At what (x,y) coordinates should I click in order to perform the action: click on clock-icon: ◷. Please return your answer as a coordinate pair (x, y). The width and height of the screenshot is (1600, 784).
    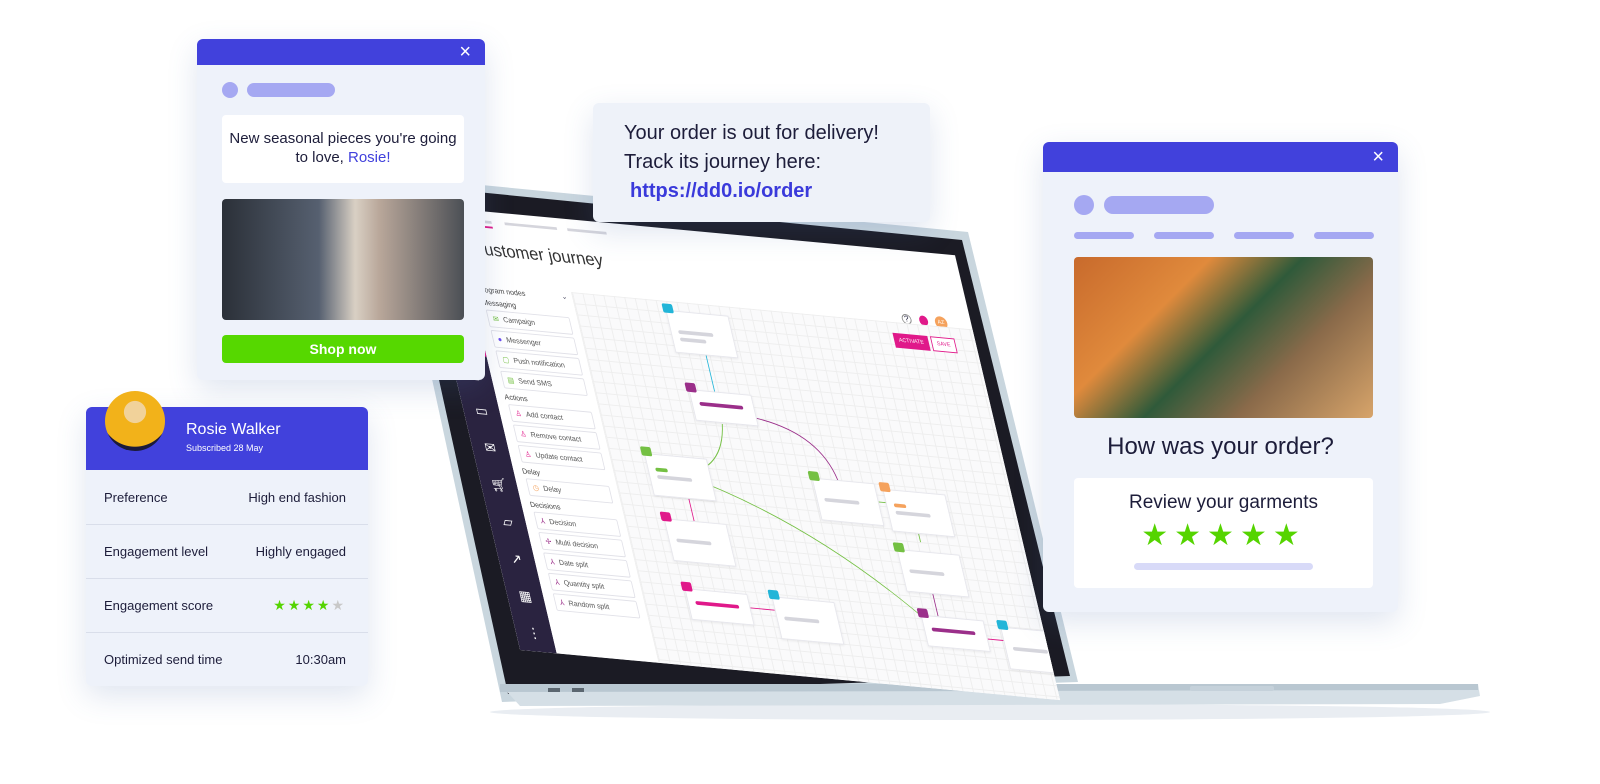
    Looking at the image, I should click on (535, 488).